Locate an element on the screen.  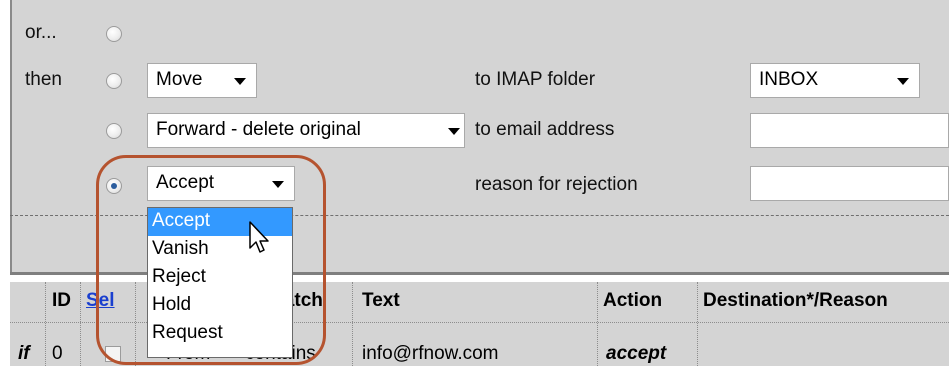
header-id: ID is located at coordinates (61, 300).